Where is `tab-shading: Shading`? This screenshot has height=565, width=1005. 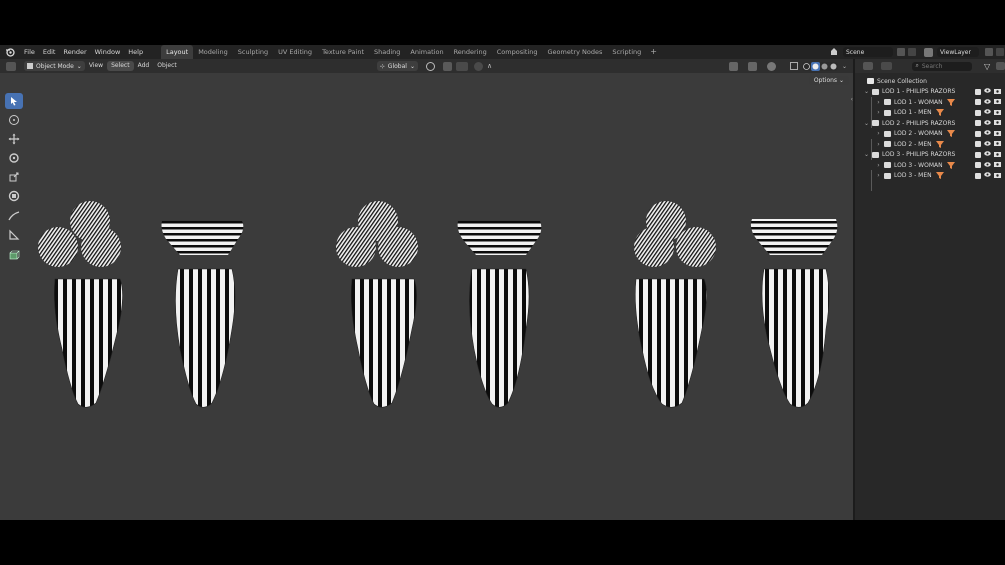 tab-shading: Shading is located at coordinates (387, 52).